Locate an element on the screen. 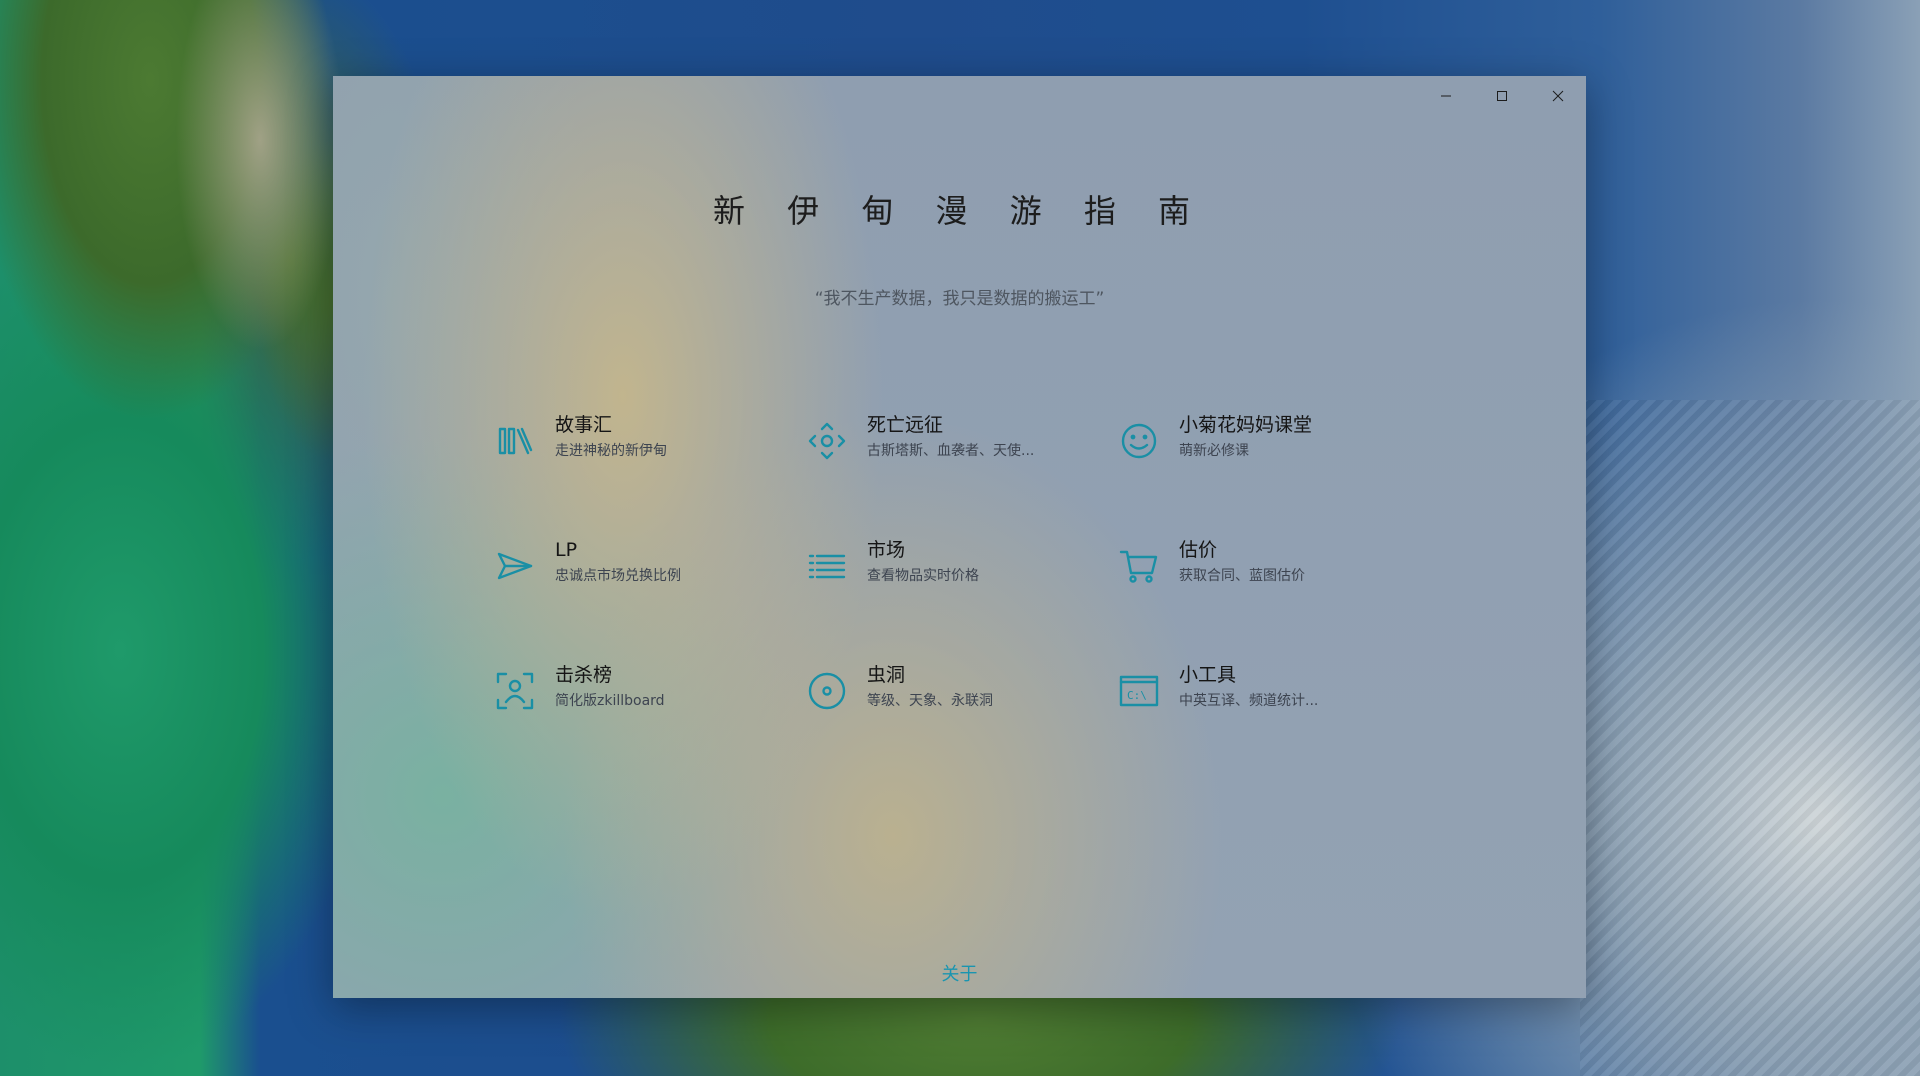 The width and height of the screenshot is (1920, 1076). tile-subtitle: 查看物品实时价格 is located at coordinates (923, 576).